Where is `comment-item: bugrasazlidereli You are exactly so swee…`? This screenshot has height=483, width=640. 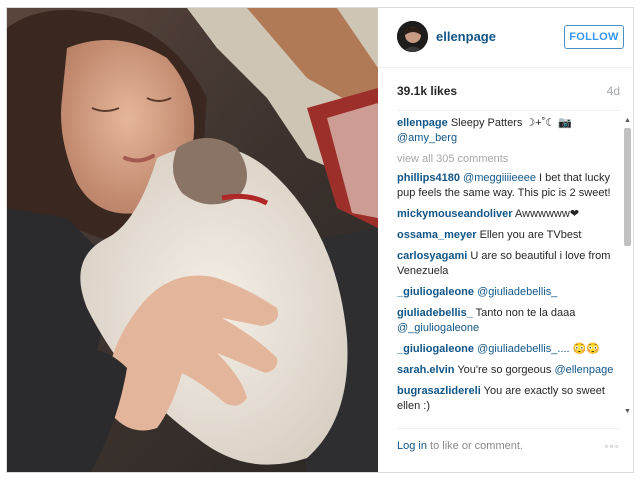 comment-item: bugrasazlidereli You are exactly so swee… is located at coordinates (507, 399).